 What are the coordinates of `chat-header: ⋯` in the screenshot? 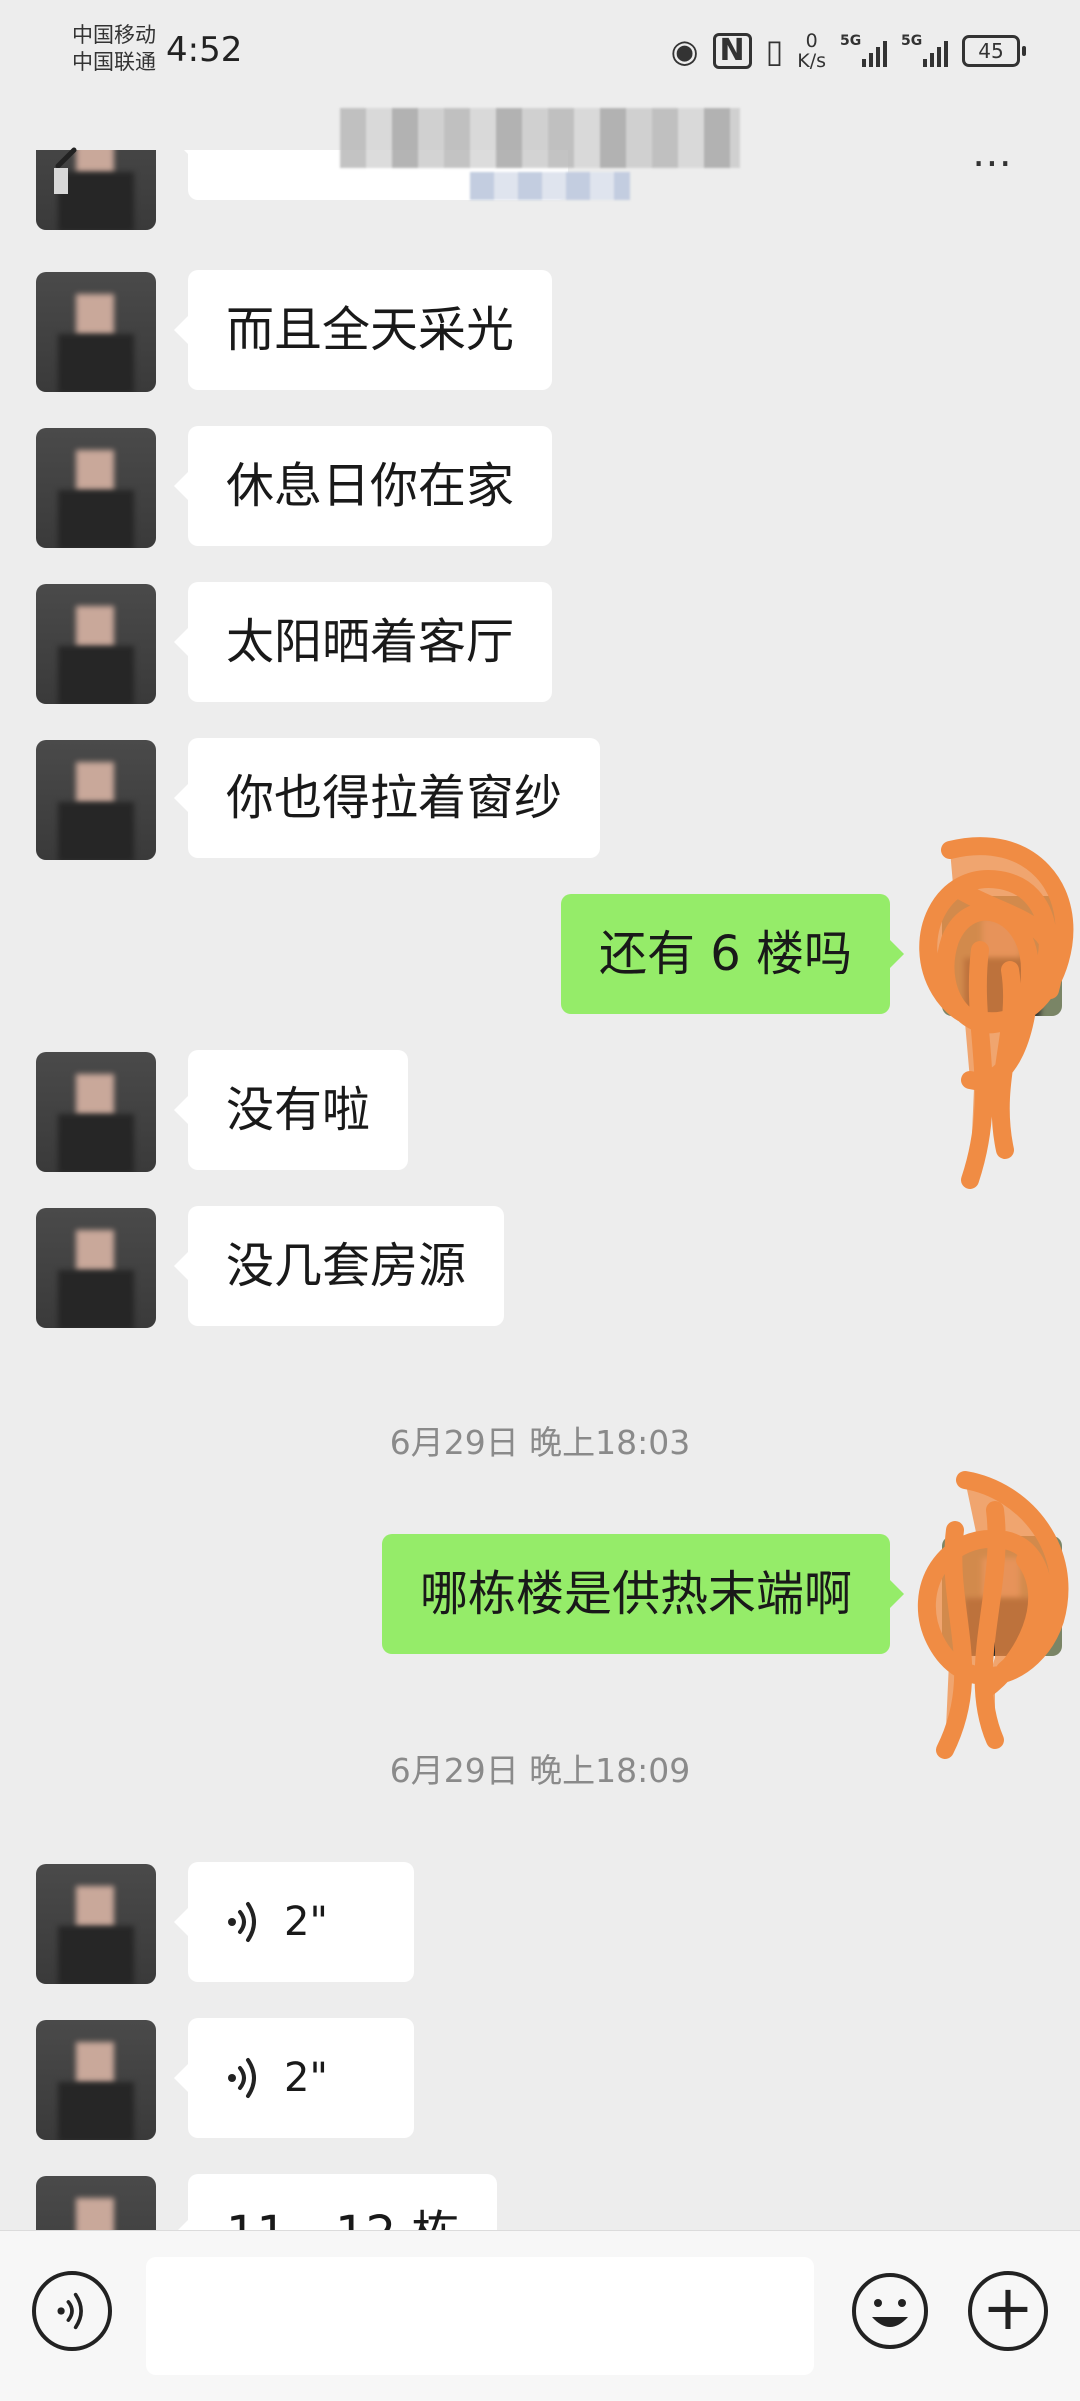 It's located at (540, 167).